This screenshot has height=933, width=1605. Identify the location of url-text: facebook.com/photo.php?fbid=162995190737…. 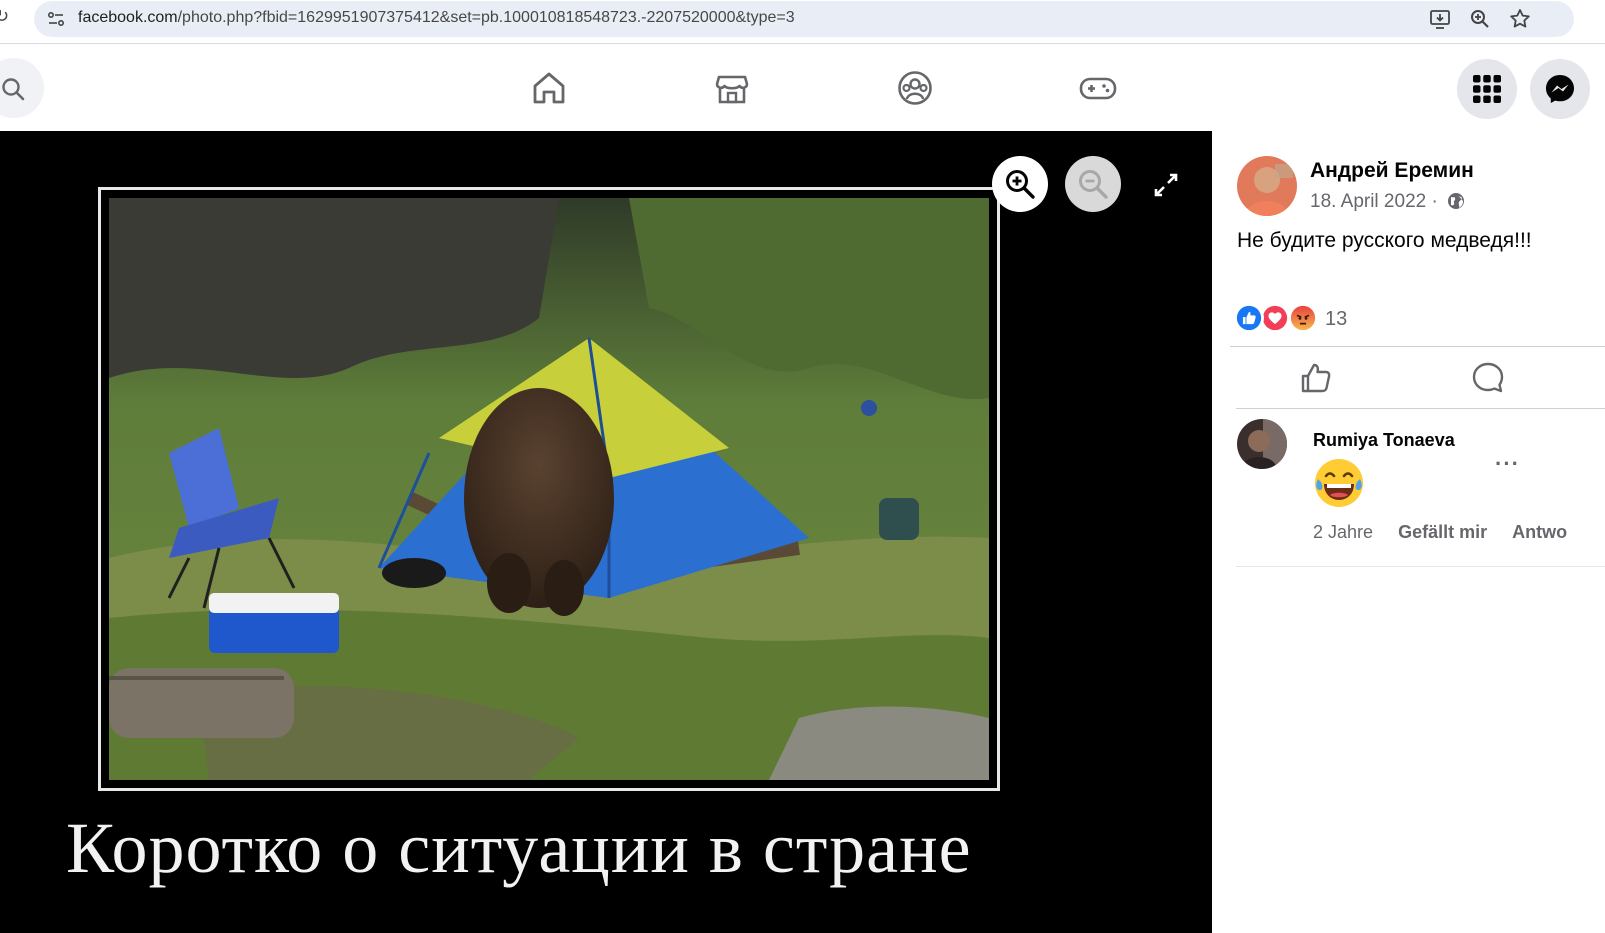
(436, 18).